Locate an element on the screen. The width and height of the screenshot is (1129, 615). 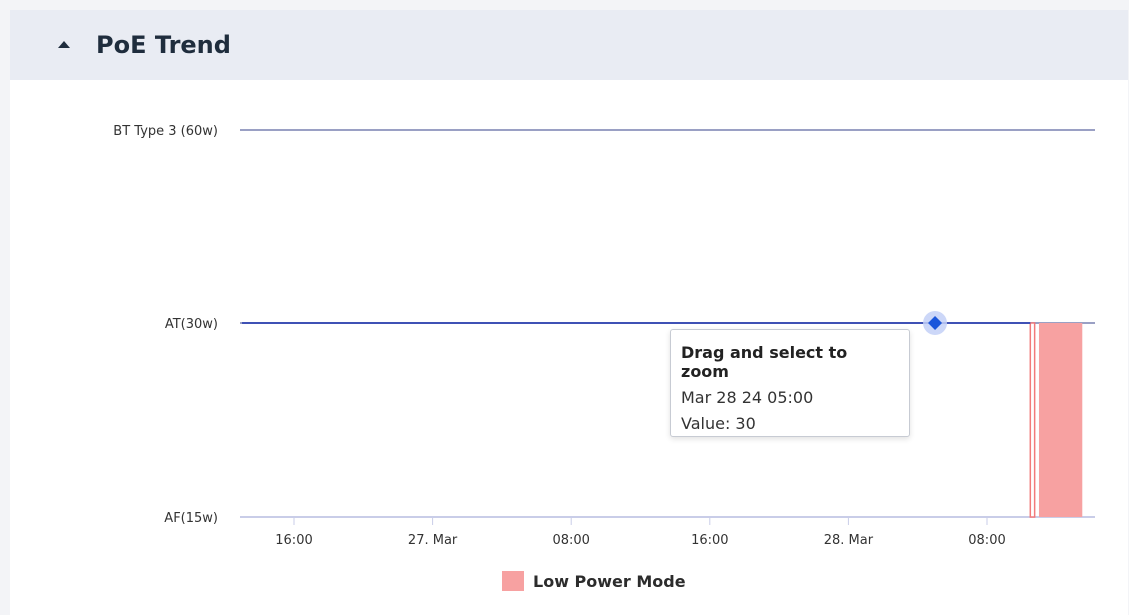
legend-item-low-power-mode: Low Power Mode is located at coordinates (594, 581).